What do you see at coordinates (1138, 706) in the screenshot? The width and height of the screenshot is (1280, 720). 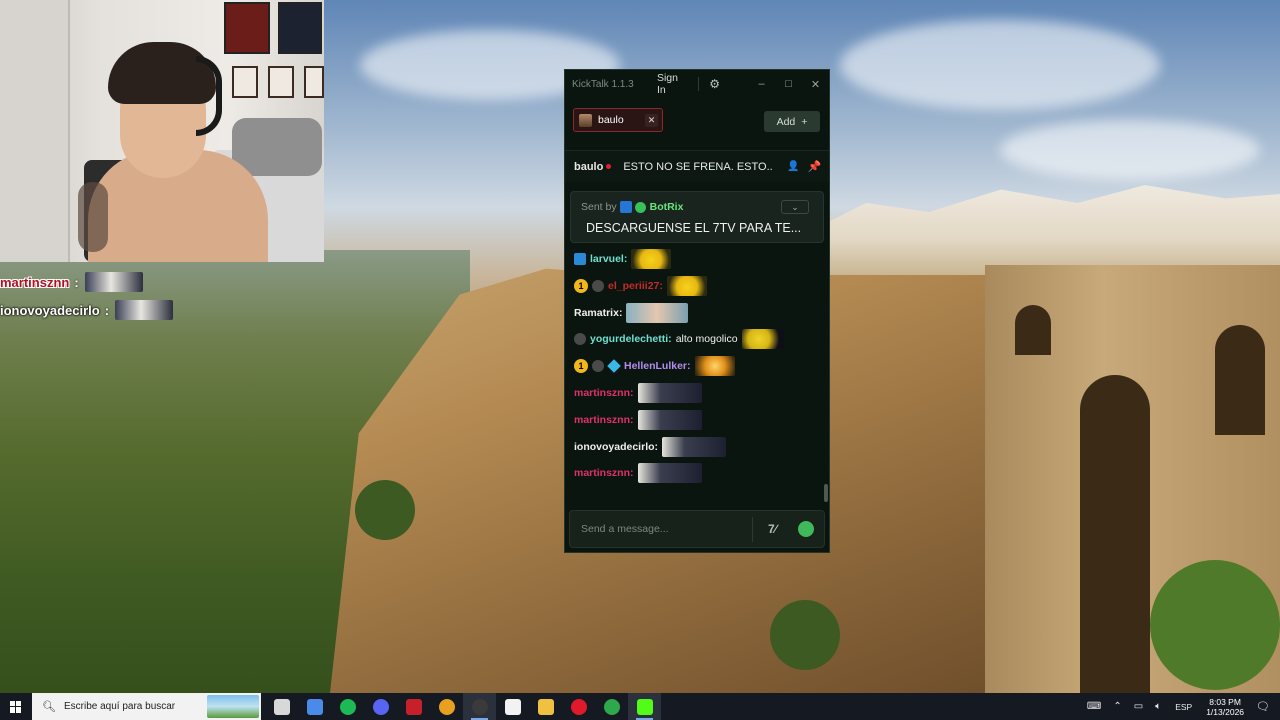 I see `network-icon: ▭` at bounding box center [1138, 706].